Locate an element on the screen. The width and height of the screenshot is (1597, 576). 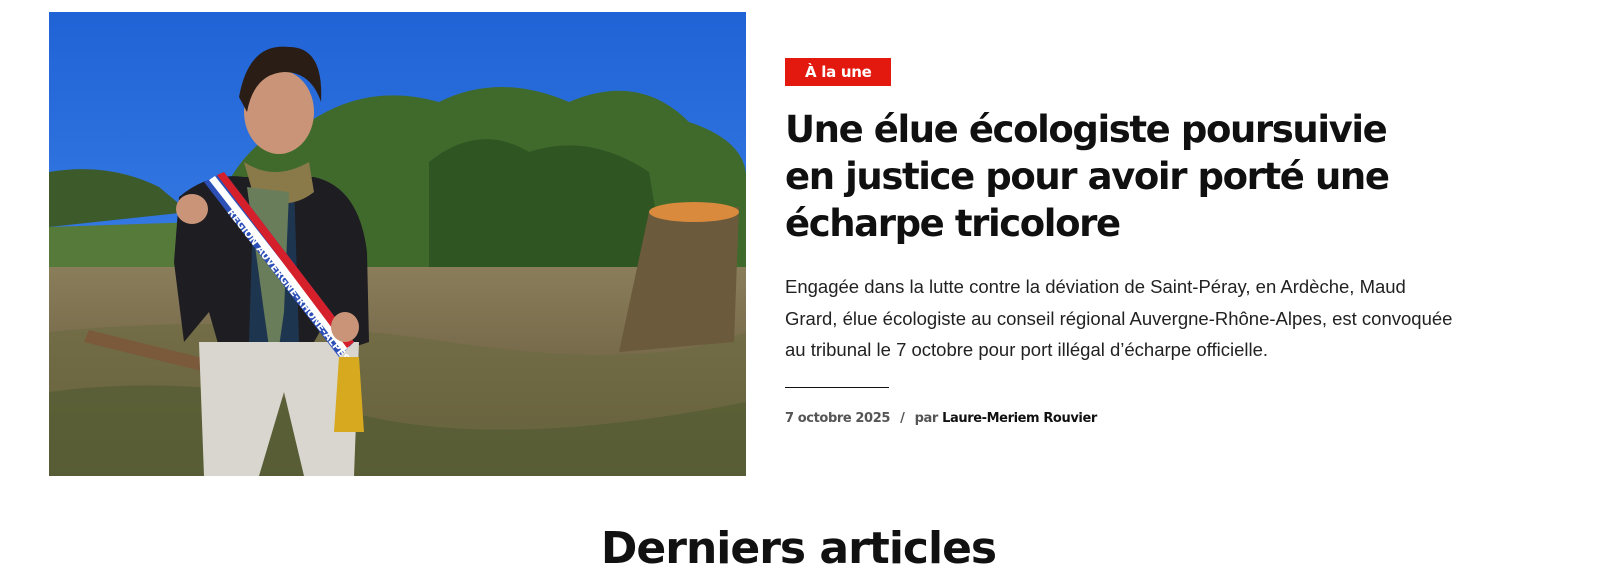
author-link: Laure-Meriem Rouvier is located at coordinates (1019, 418).